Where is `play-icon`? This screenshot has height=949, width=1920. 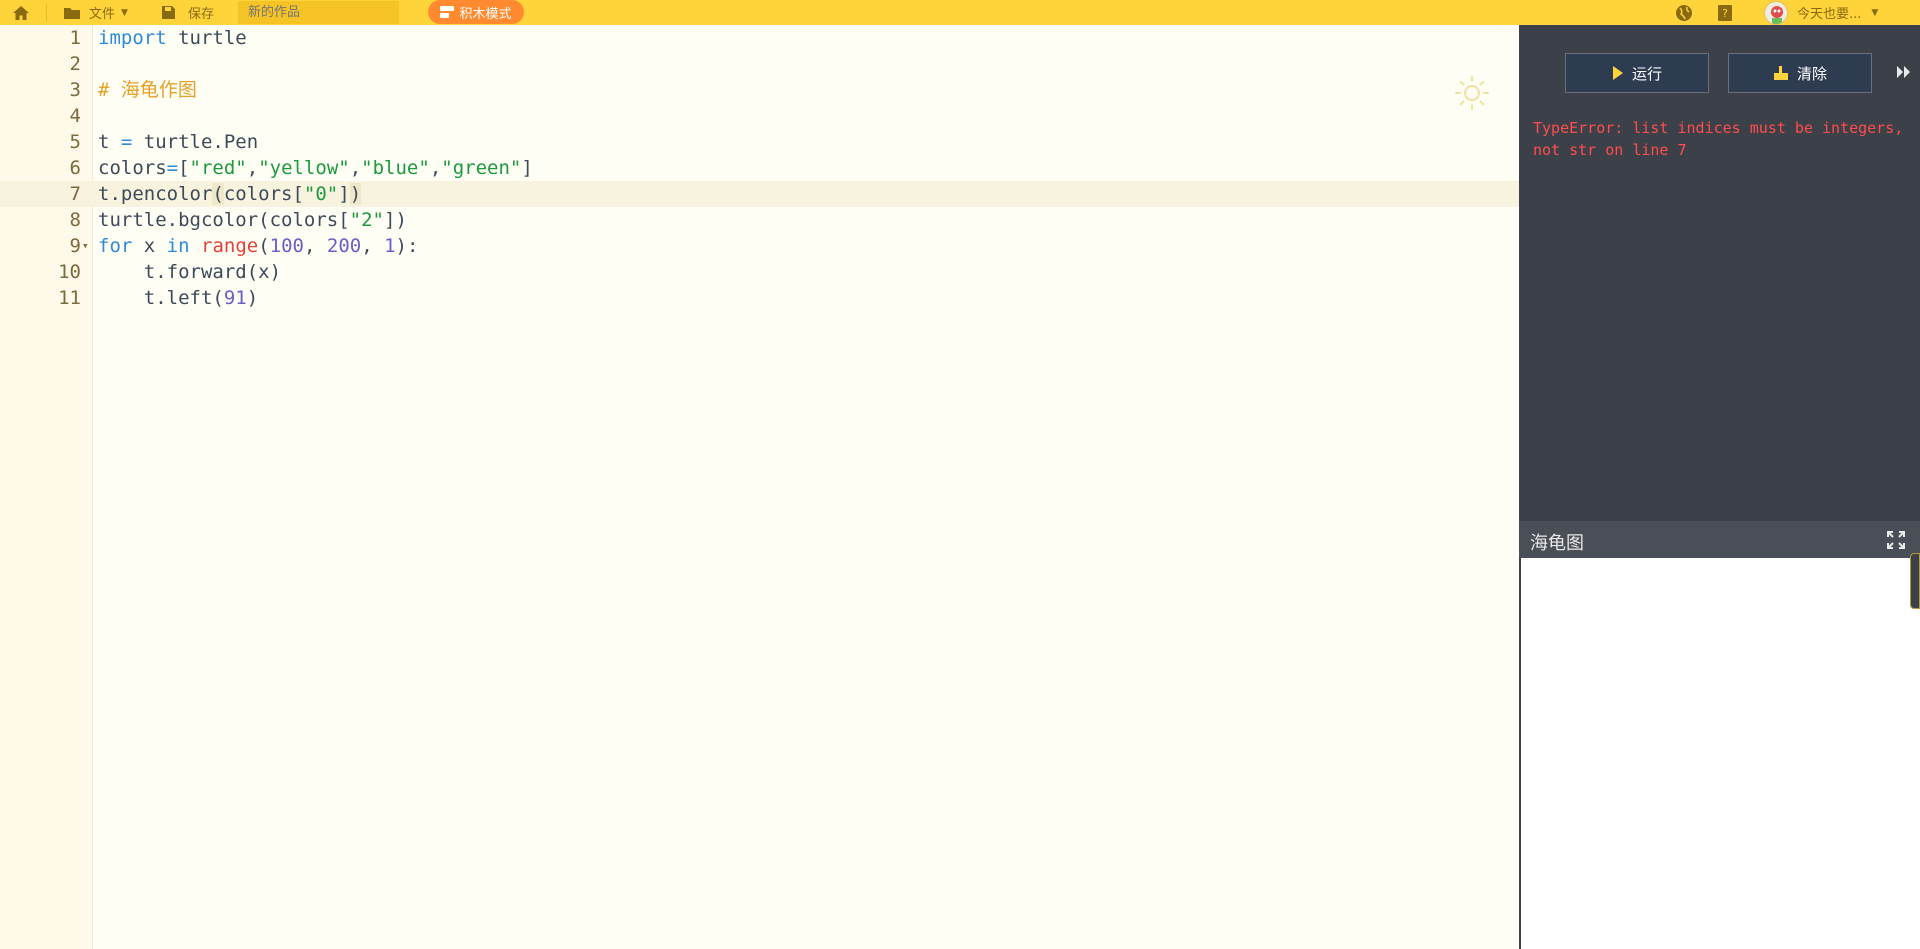
play-icon is located at coordinates (1617, 73).